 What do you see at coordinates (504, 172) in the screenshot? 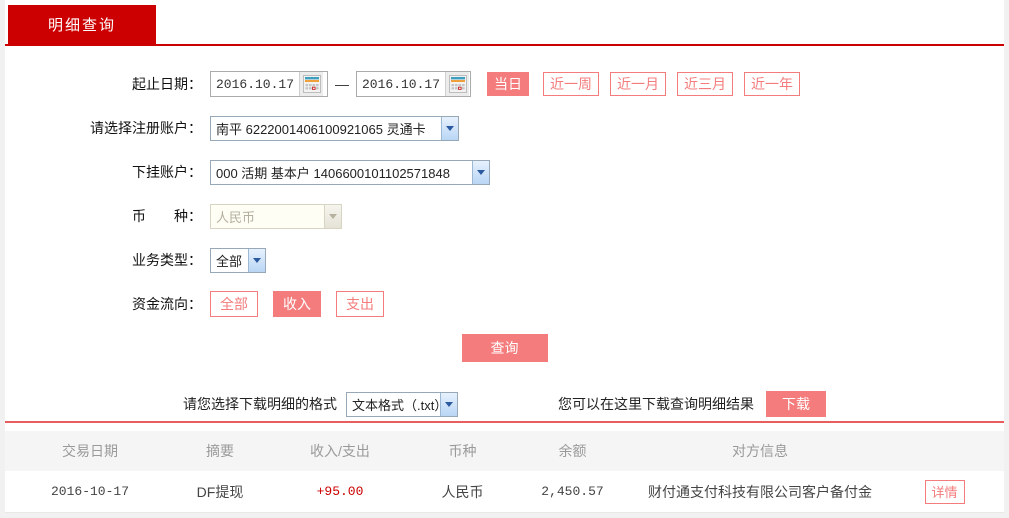
I see `sub-account-row: 下挂账户： 000 活期 基本户 1406600101102571848` at bounding box center [504, 172].